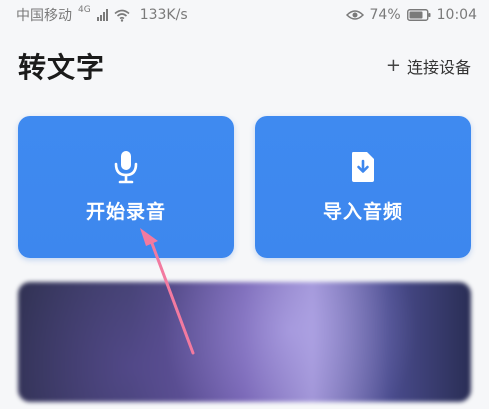 This screenshot has width=489, height=409. What do you see at coordinates (362, 211) in the screenshot?
I see `import-audio-label: 导入音频` at bounding box center [362, 211].